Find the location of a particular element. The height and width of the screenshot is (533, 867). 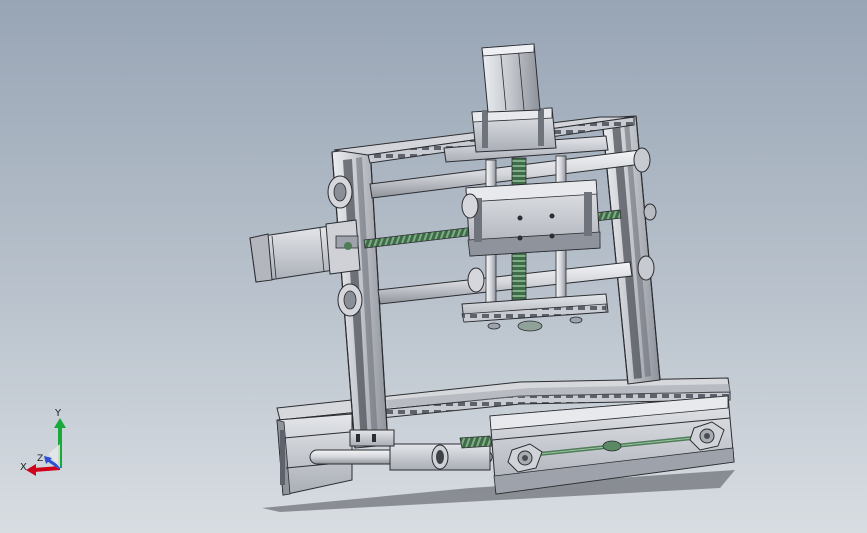

x-axis-arrow is located at coordinates (47, 469).